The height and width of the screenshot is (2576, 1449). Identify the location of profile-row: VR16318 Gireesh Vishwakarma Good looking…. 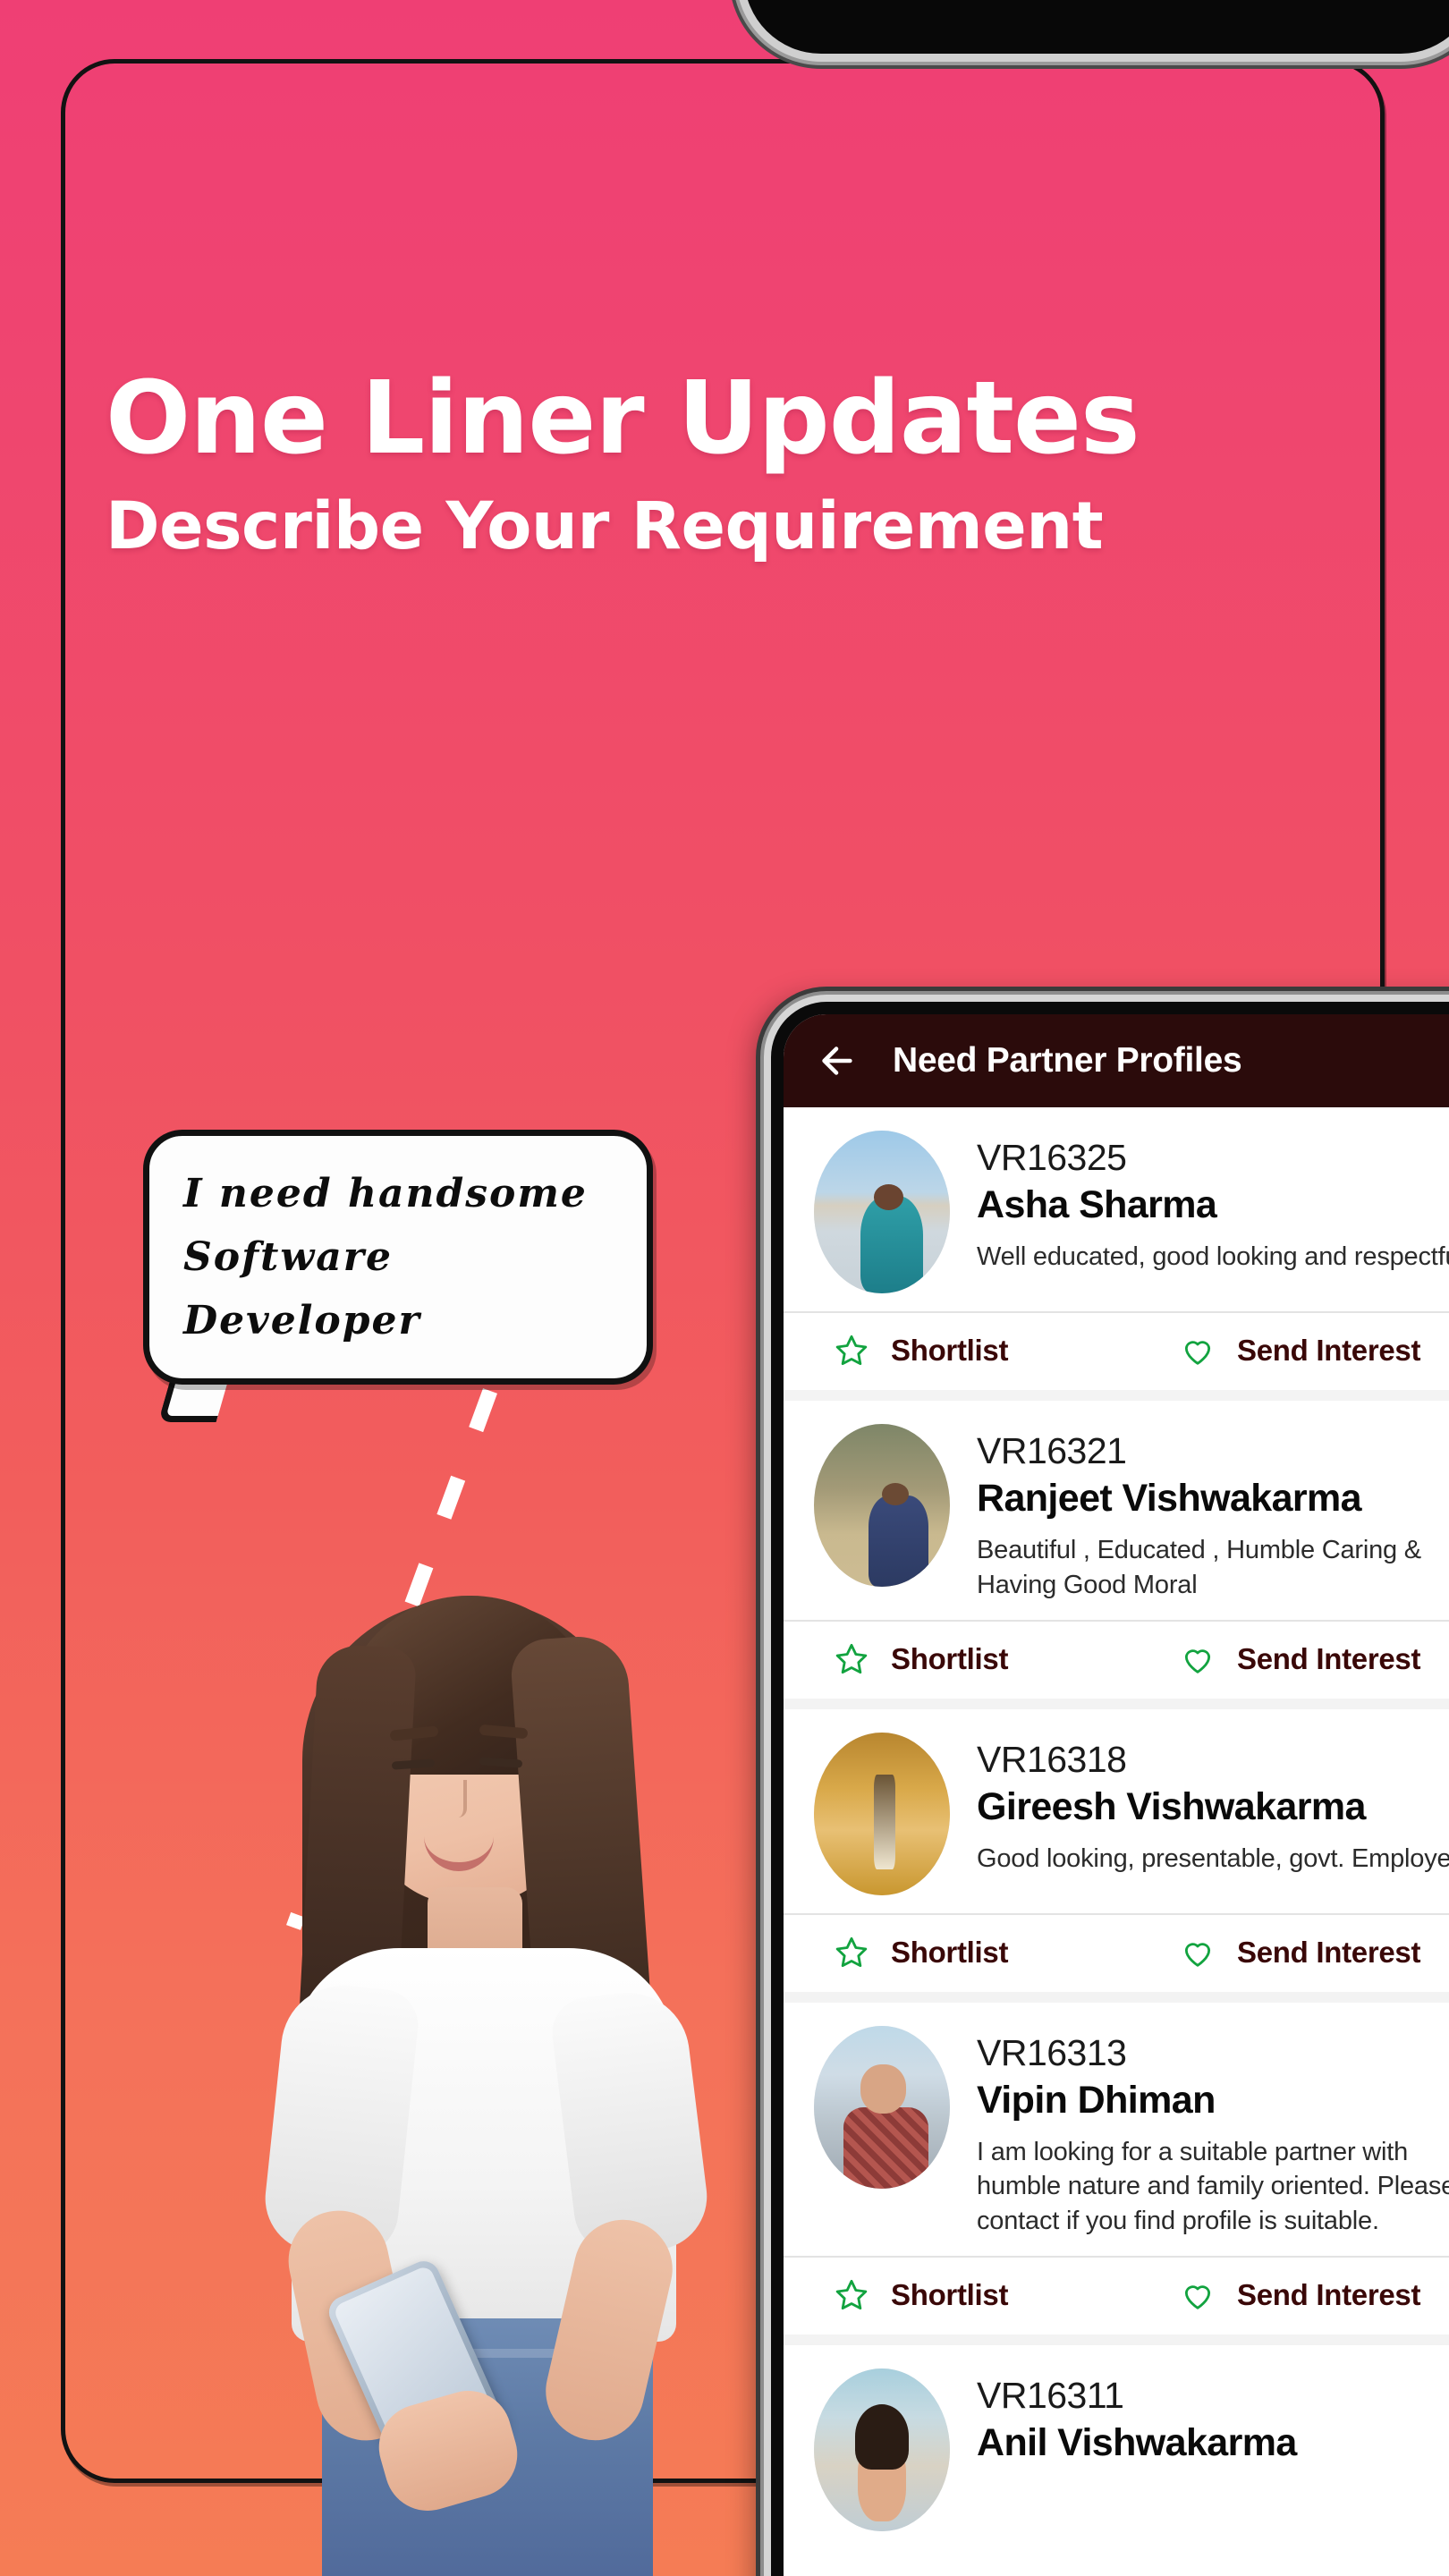
(1116, 1811).